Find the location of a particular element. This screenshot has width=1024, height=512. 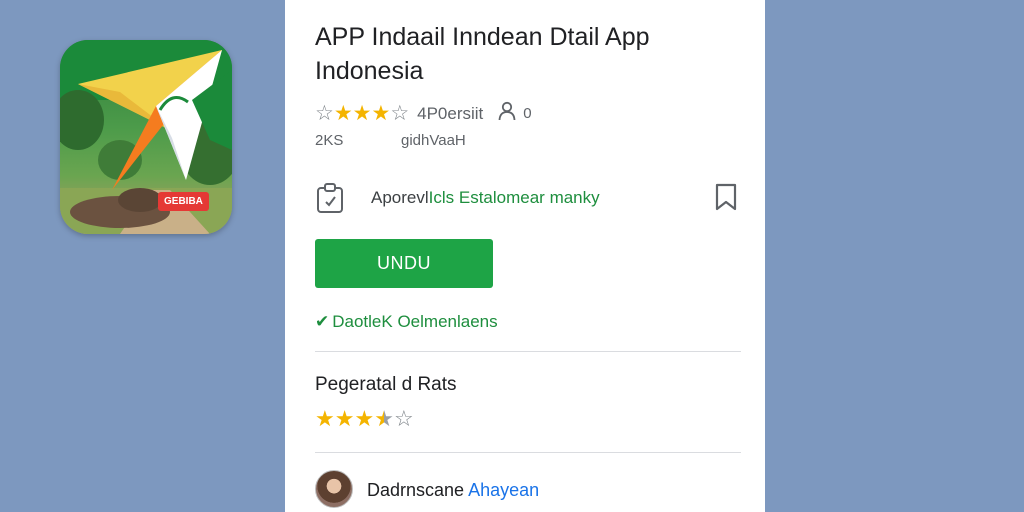

person-icon is located at coordinates (507, 113).